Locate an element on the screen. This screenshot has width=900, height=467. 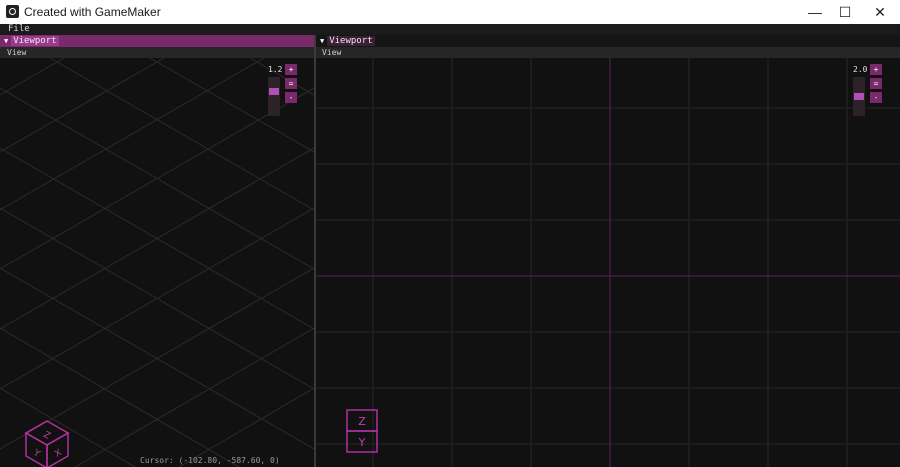
gamemaker-app-icon is located at coordinates (12, 11).